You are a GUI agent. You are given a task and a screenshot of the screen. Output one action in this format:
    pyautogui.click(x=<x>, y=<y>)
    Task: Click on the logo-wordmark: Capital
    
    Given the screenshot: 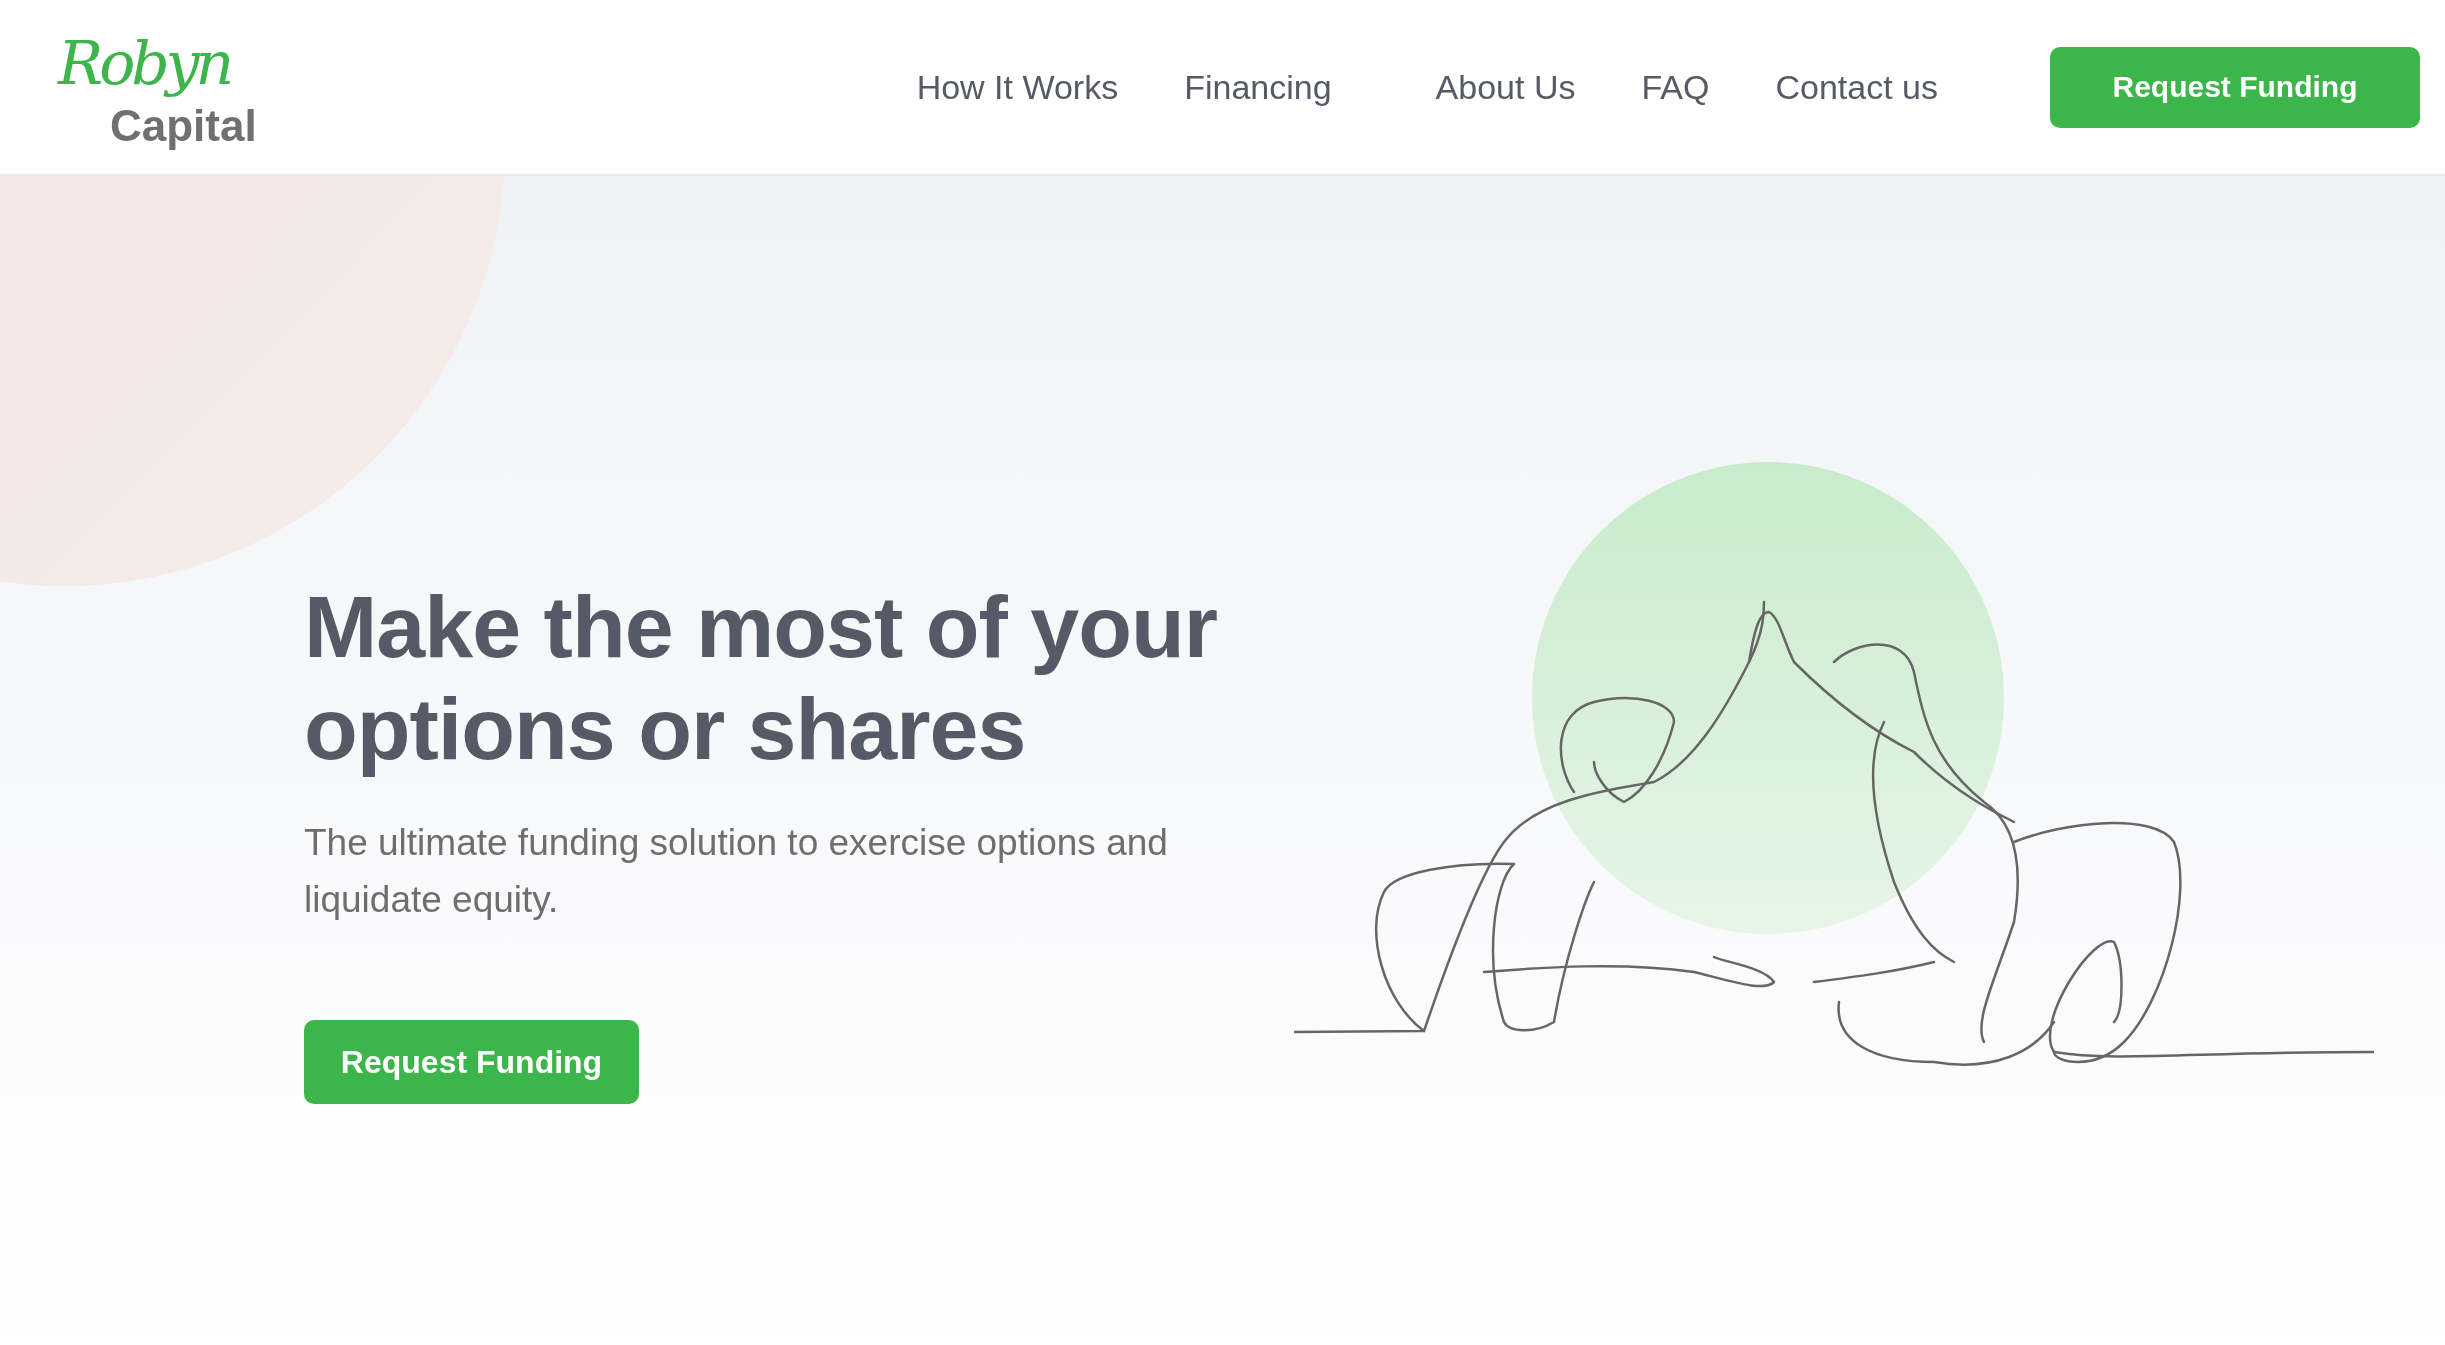 What is the action you would take?
    pyautogui.click(x=183, y=126)
    